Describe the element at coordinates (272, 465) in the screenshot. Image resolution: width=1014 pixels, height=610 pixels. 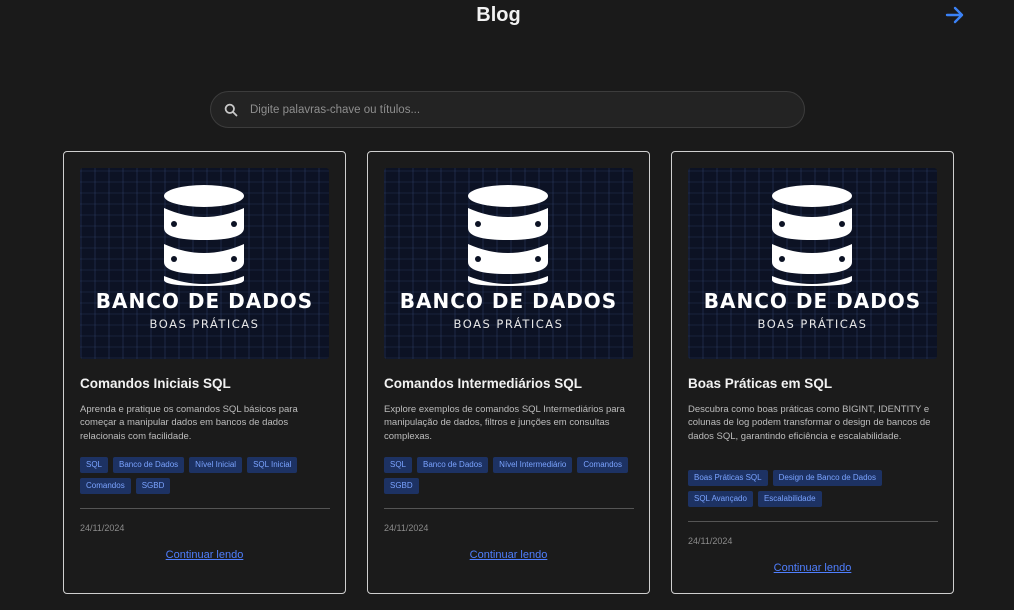
I see `tag: SQL Inicial` at that location.